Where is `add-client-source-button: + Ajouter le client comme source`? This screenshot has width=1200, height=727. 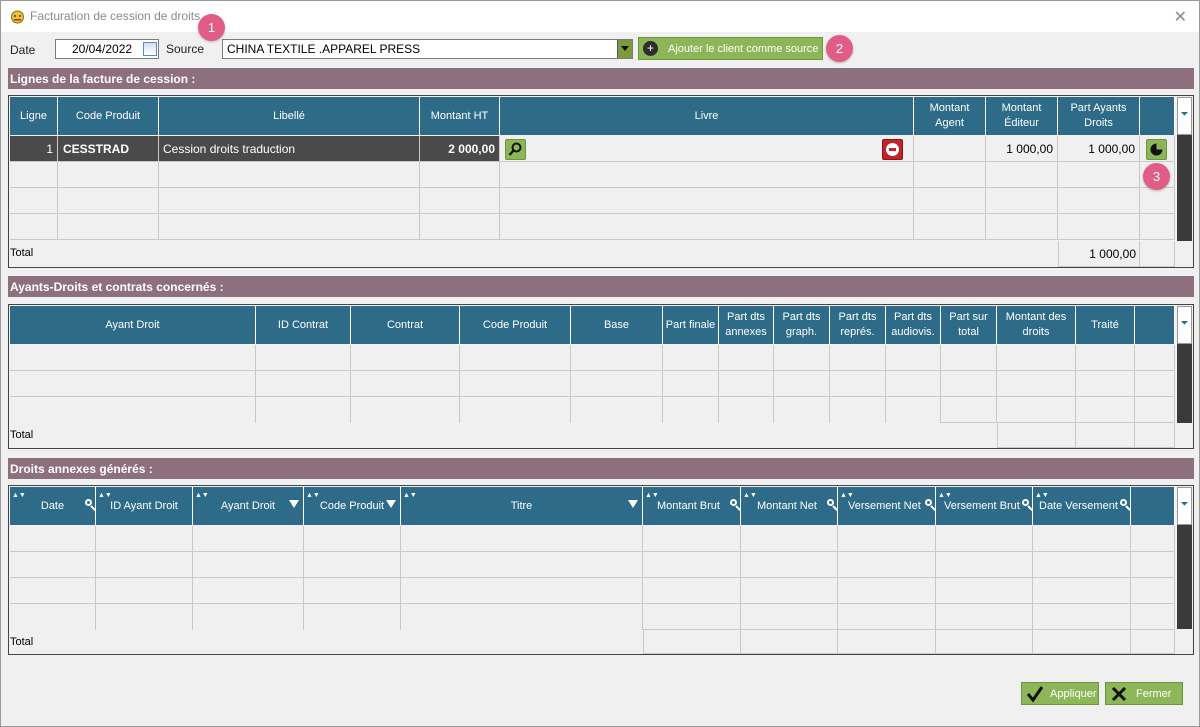
add-client-source-button: + Ajouter le client comme source is located at coordinates (730, 48).